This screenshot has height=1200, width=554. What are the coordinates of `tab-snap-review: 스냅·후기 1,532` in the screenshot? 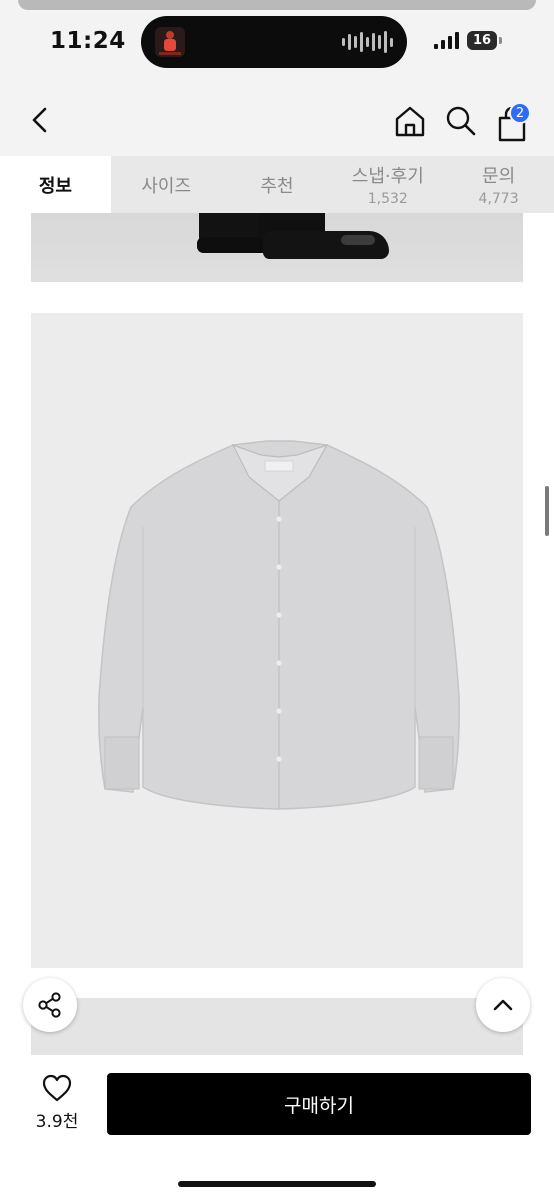 It's located at (387, 184).